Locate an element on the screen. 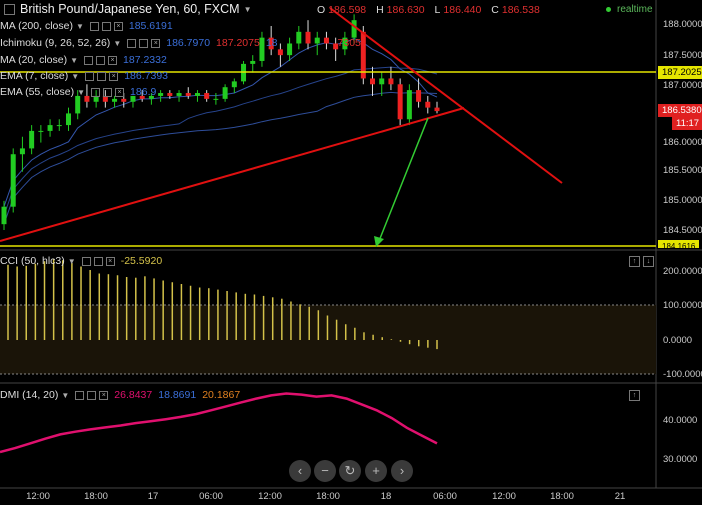 The height and width of the screenshot is (505, 702). cci-axis-label: 0.0000 is located at coordinates (678, 340).